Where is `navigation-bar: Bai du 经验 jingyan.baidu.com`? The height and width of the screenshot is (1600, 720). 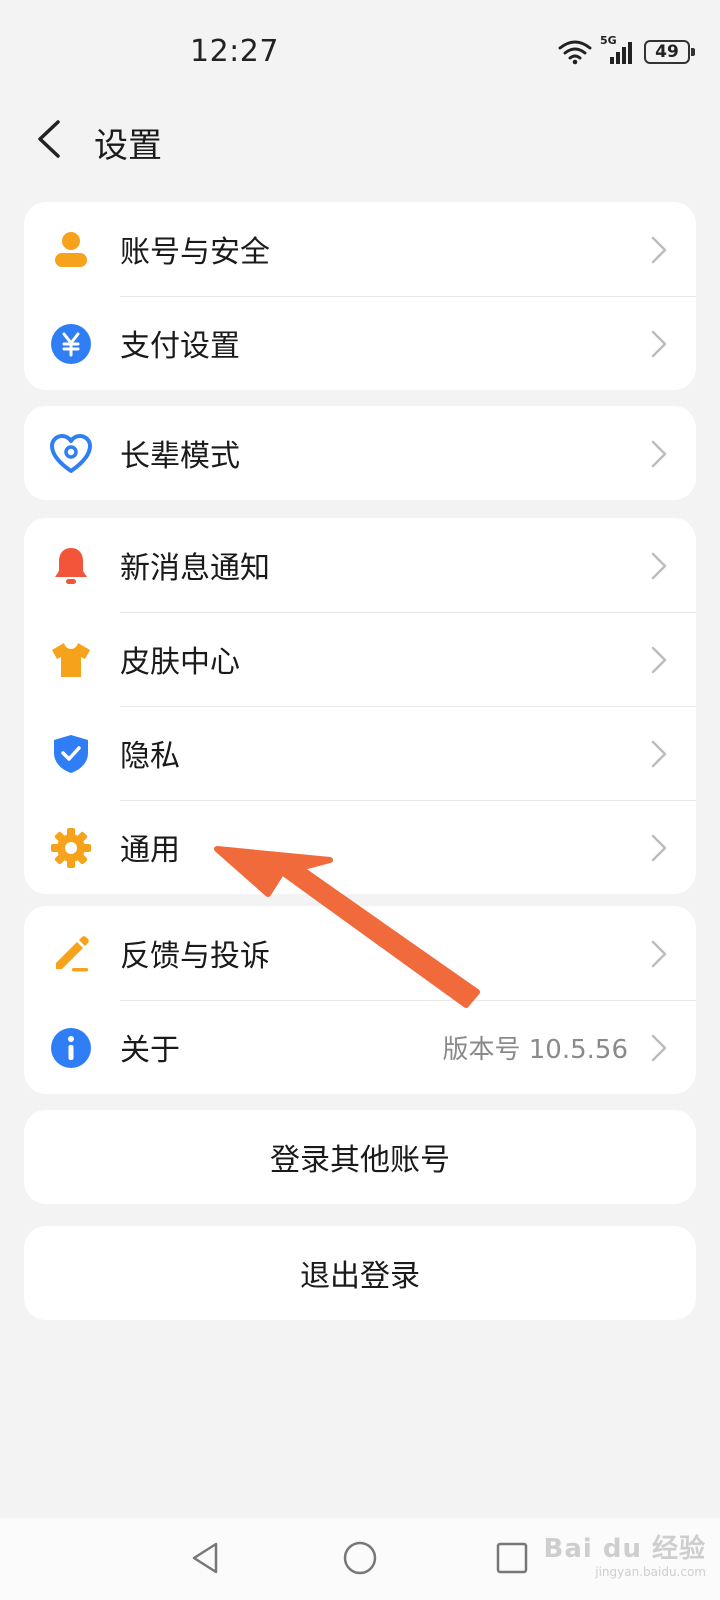 navigation-bar: Bai du 经验 jingyan.baidu.com is located at coordinates (360, 1559).